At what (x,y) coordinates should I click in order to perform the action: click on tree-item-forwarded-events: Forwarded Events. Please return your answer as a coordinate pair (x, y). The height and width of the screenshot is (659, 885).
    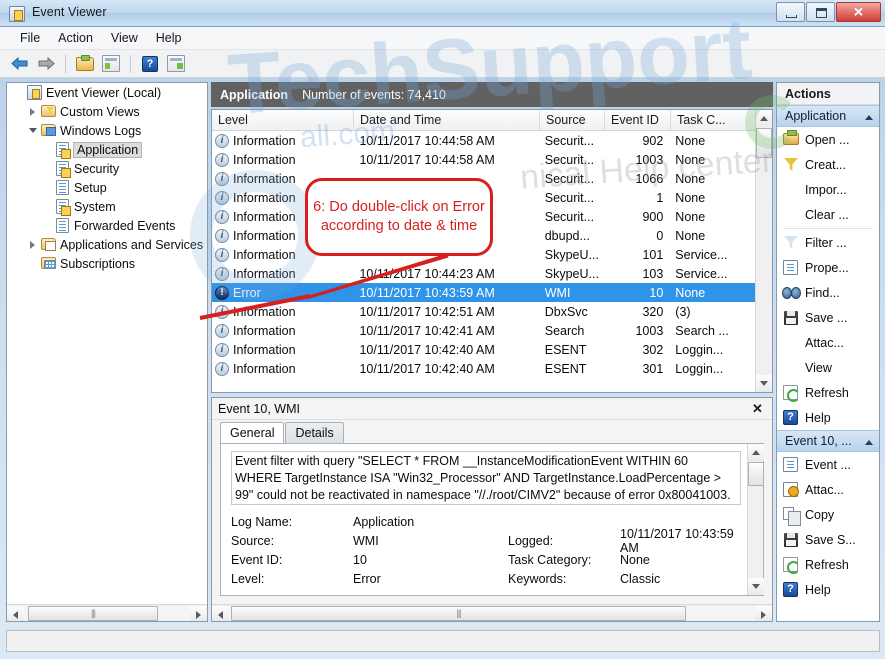
    Looking at the image, I should click on (107, 225).